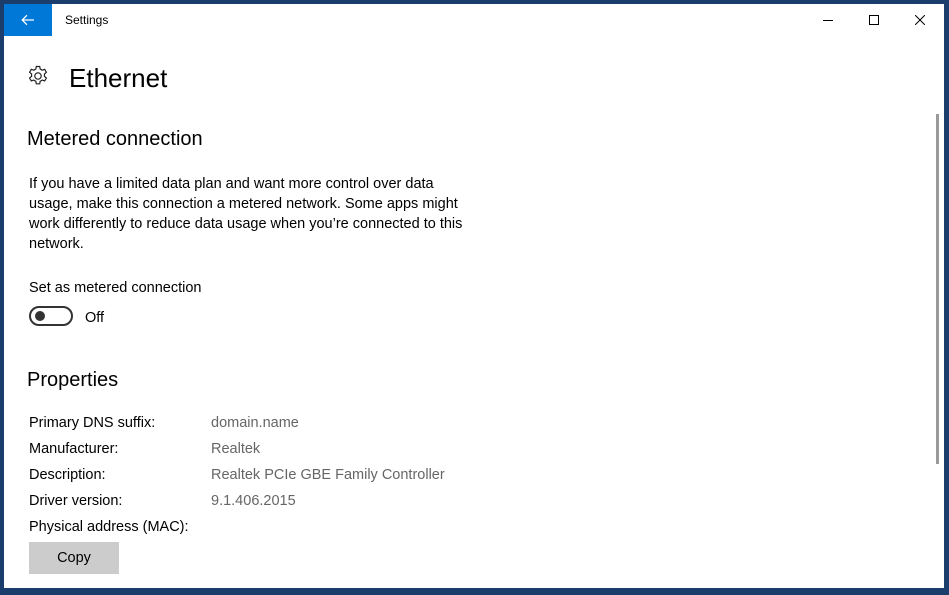  I want to click on property-label: Manufacturer:, so click(74, 449).